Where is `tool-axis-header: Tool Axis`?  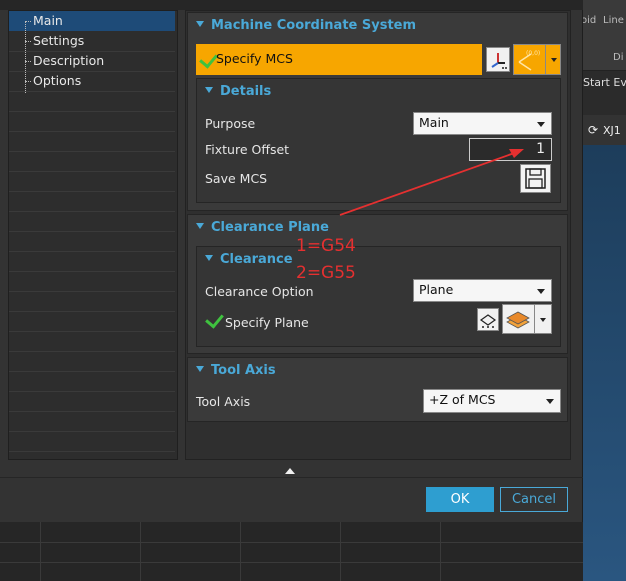
tool-axis-header: Tool Axis is located at coordinates (236, 370).